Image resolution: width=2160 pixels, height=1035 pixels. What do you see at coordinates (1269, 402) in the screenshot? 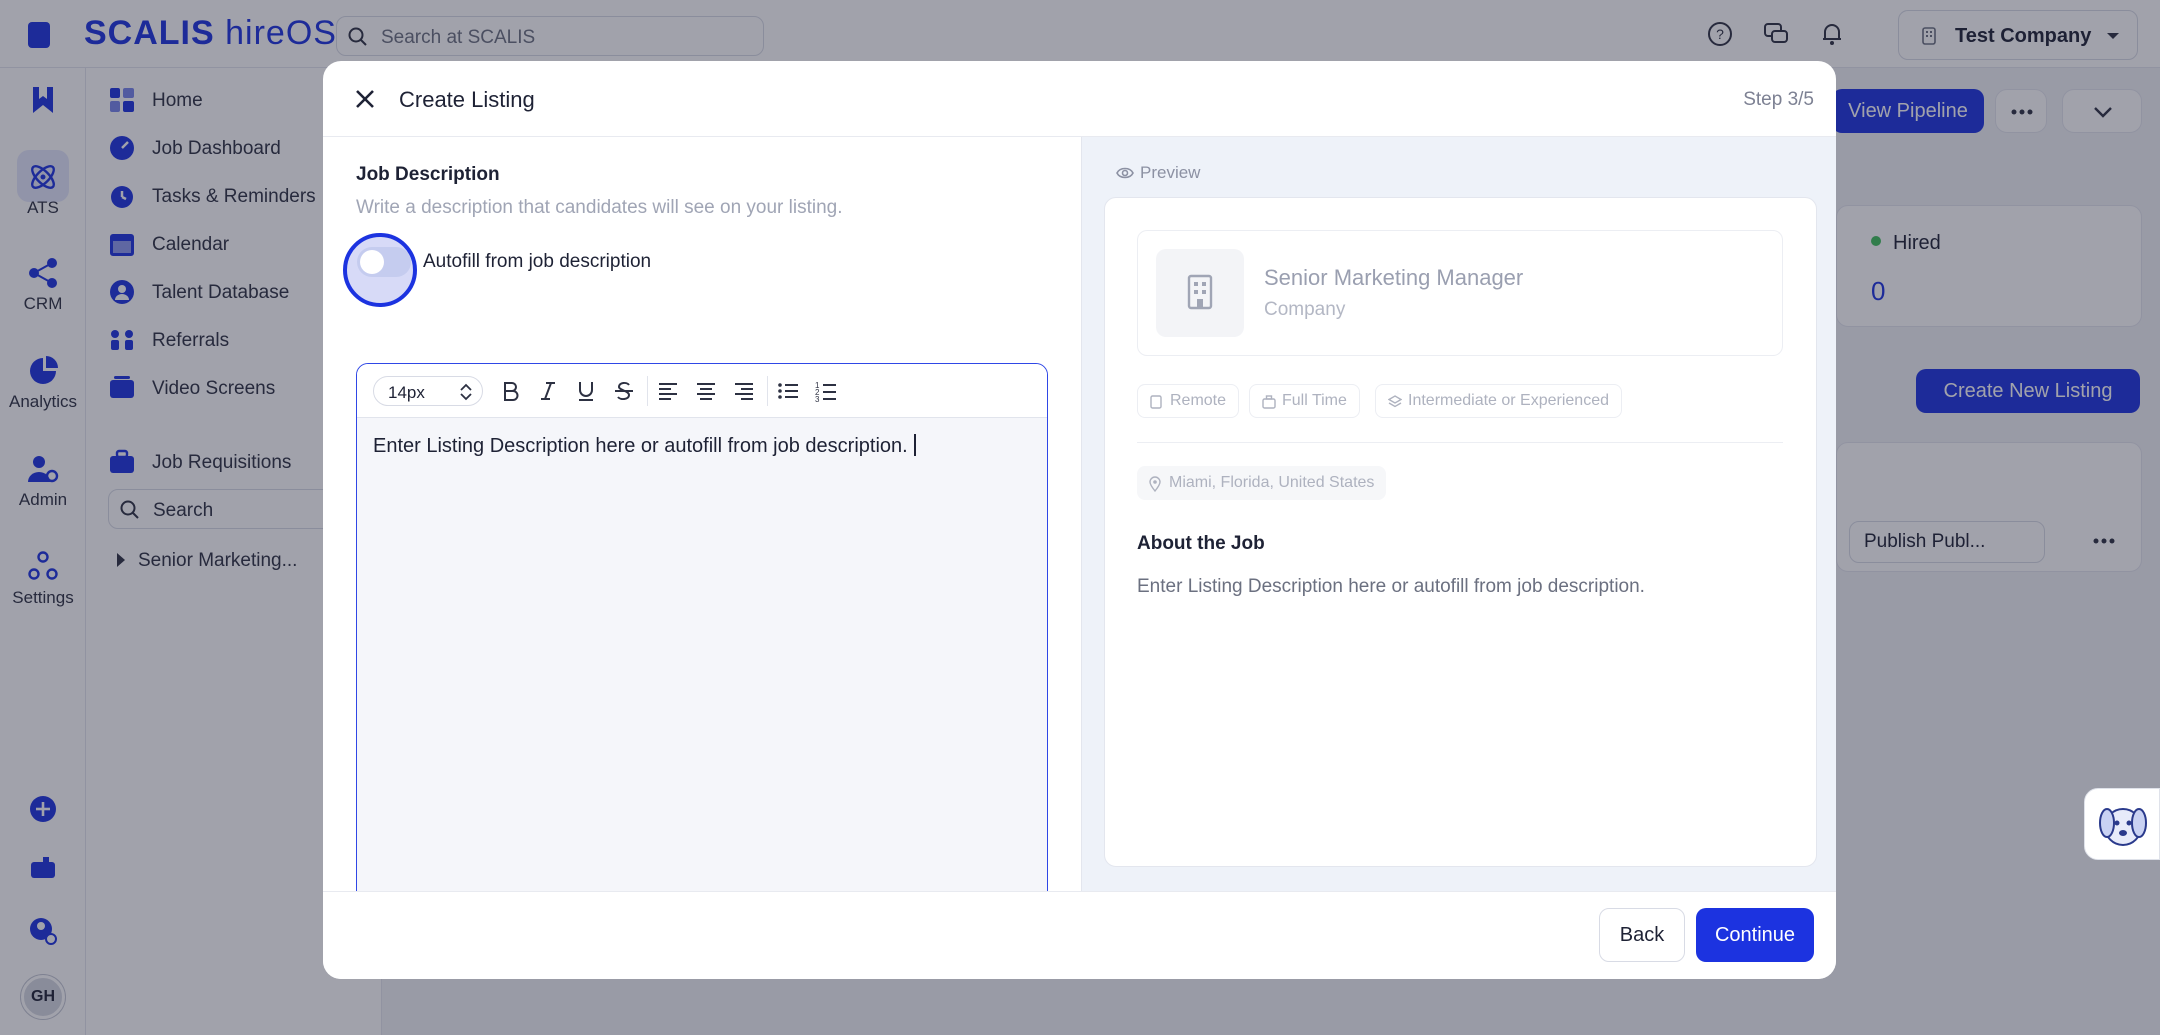
I see `briefcase-icon` at bounding box center [1269, 402].